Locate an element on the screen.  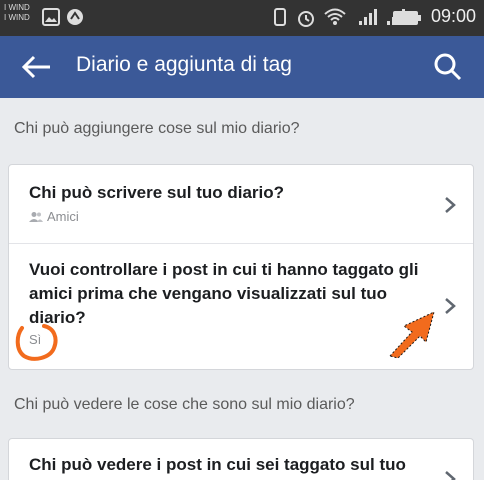
page-title: Diario e aggiunta di tag is located at coordinates (184, 64).